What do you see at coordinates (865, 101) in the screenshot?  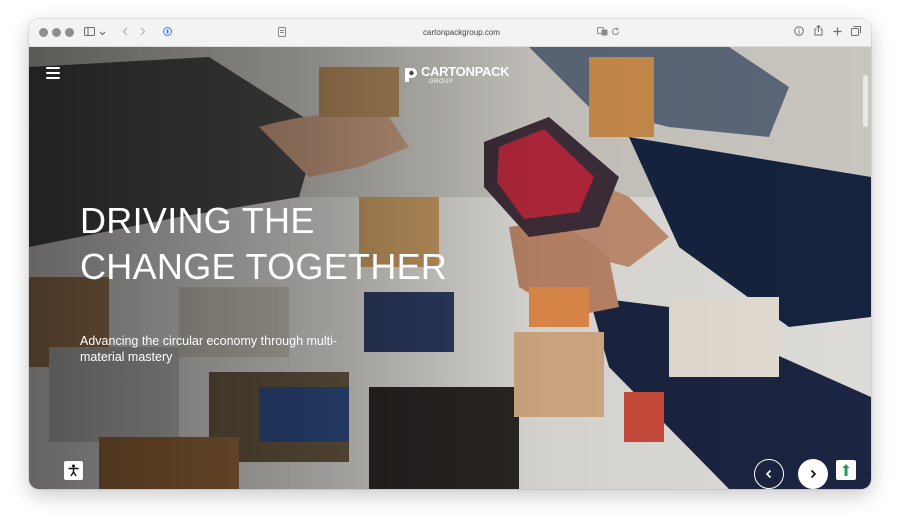 I see `page-scrollbar` at bounding box center [865, 101].